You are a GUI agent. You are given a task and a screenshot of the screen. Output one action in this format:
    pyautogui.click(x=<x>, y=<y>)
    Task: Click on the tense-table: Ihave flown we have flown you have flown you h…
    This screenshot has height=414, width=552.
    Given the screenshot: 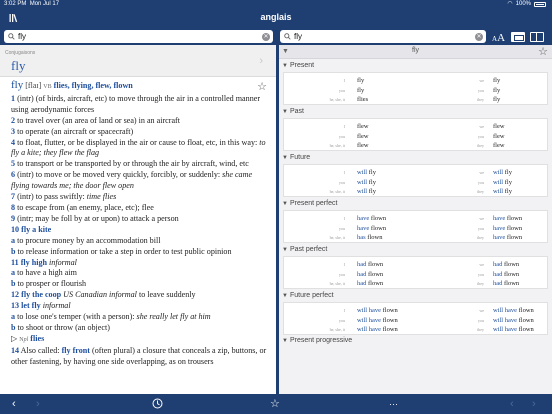 What is the action you would take?
    pyautogui.click(x=415, y=226)
    